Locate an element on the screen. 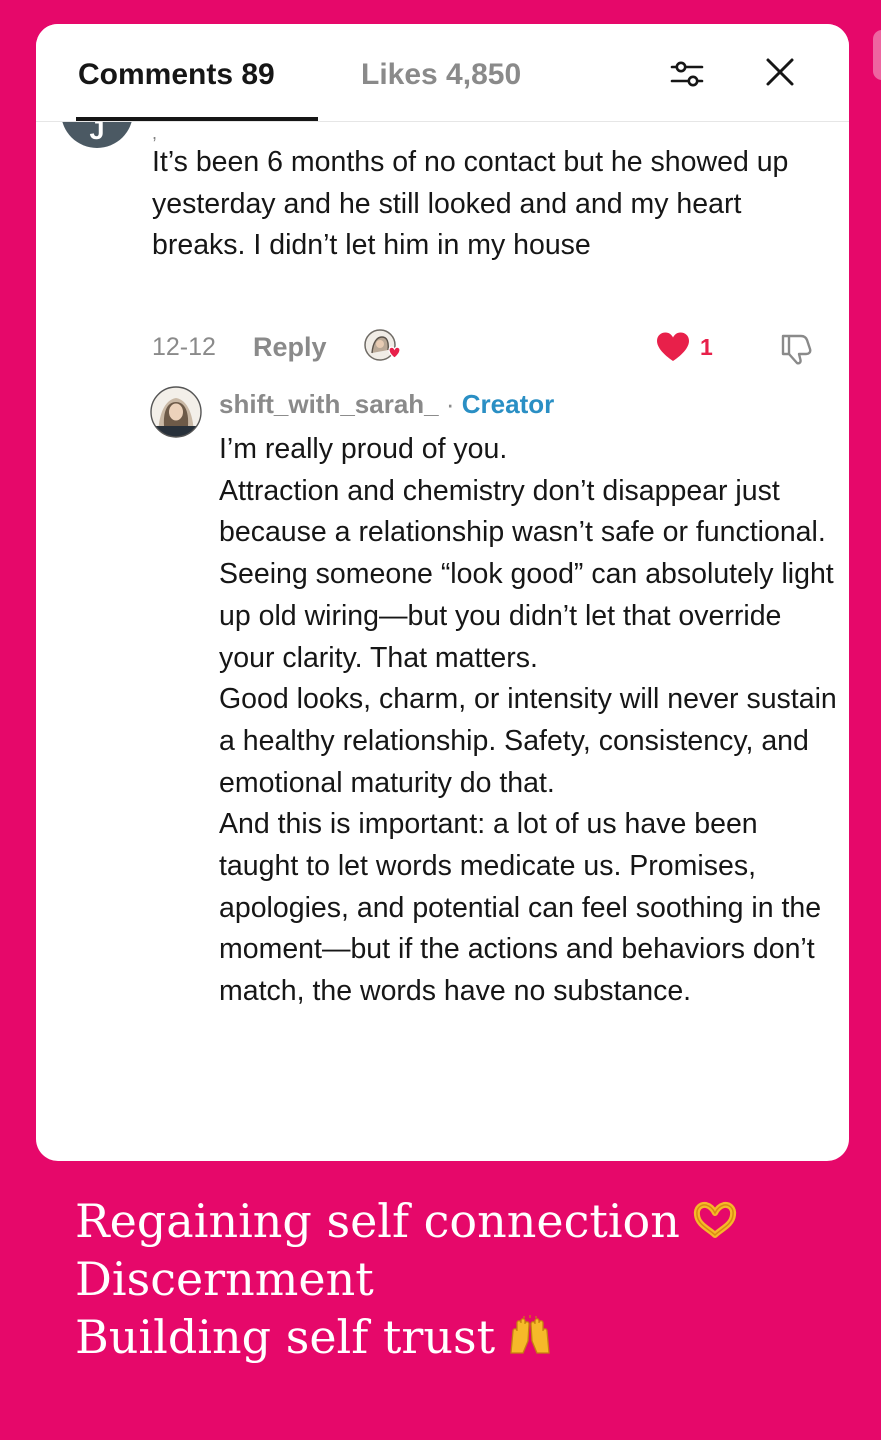 This screenshot has height=1440, width=881. caption-line: Building self trust is located at coordinates (465, 1337).